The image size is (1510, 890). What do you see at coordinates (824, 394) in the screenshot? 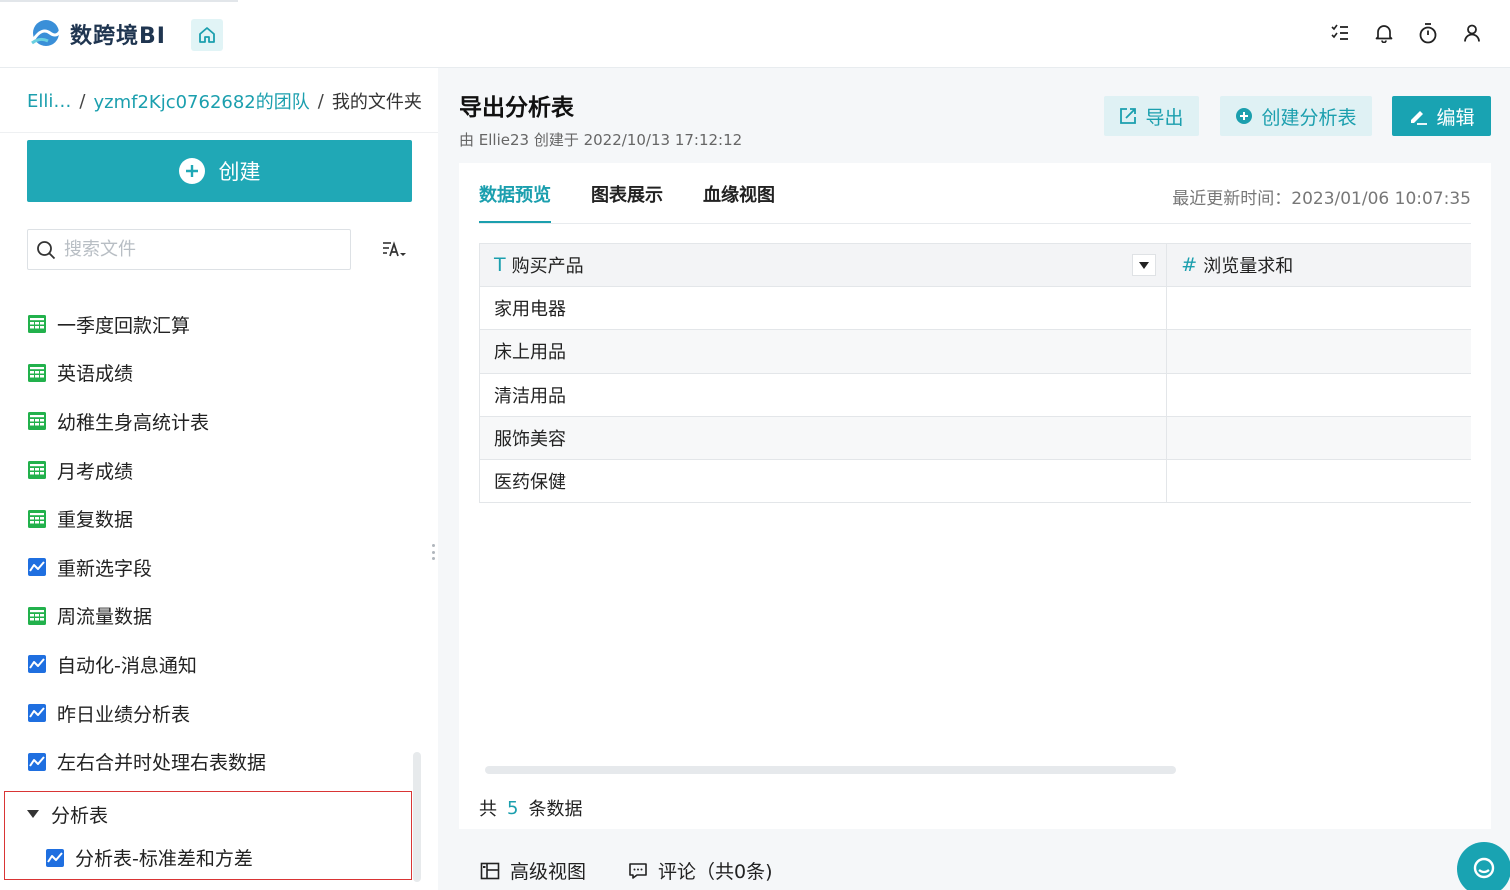
I see `table-cell: 清洁用品` at bounding box center [824, 394].